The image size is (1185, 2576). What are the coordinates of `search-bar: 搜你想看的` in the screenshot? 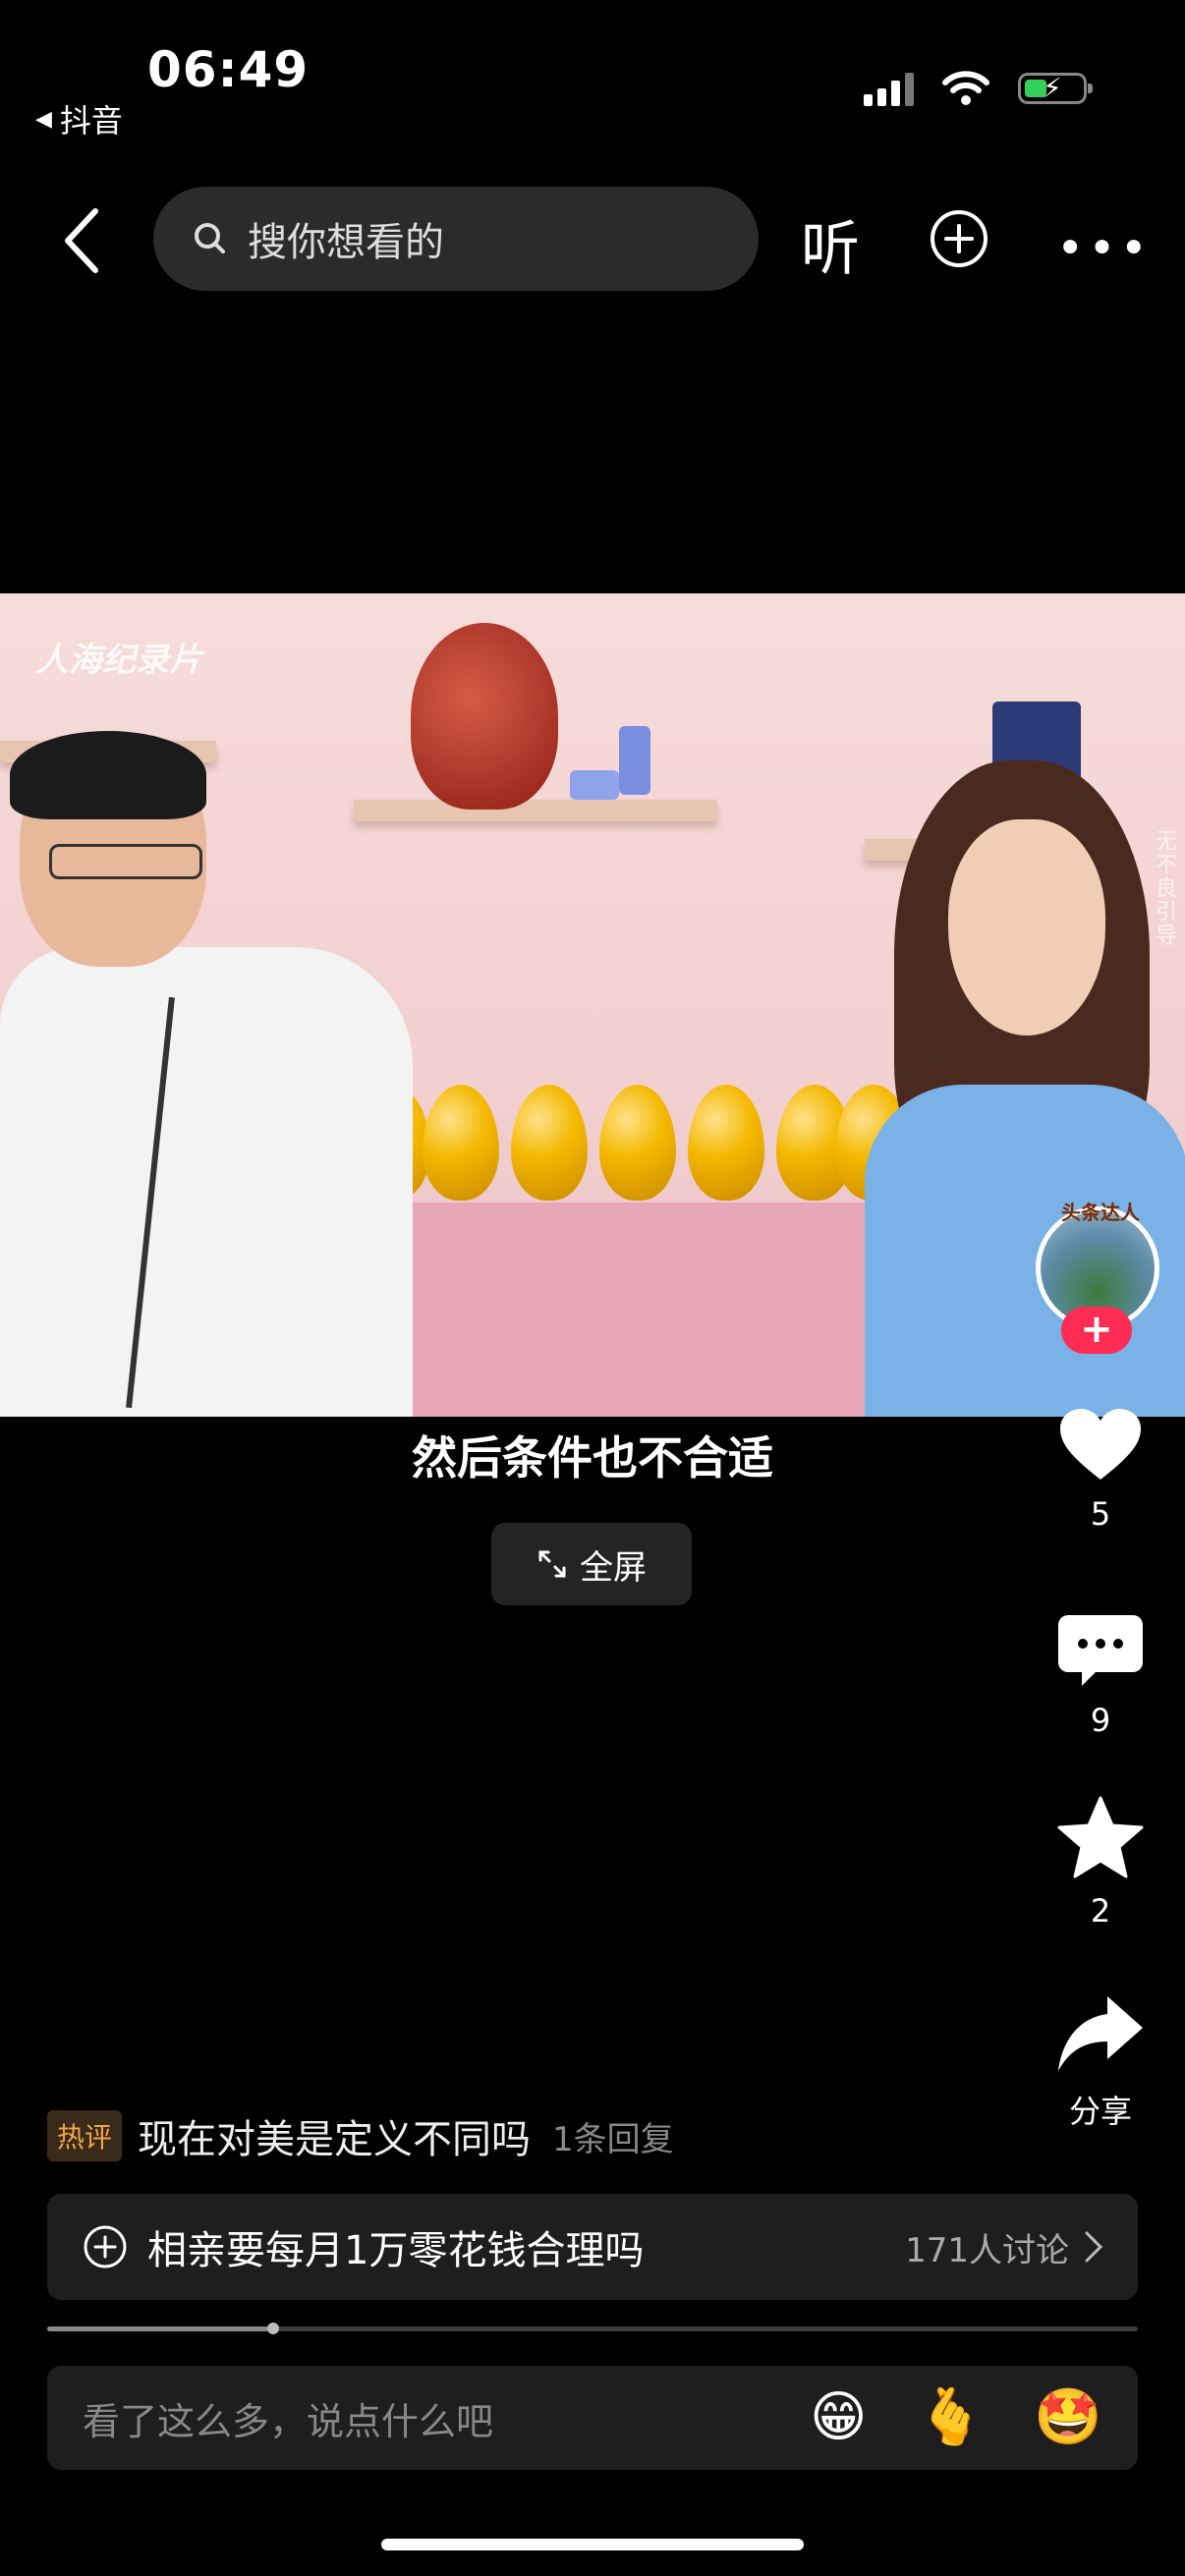 It's located at (456, 239).